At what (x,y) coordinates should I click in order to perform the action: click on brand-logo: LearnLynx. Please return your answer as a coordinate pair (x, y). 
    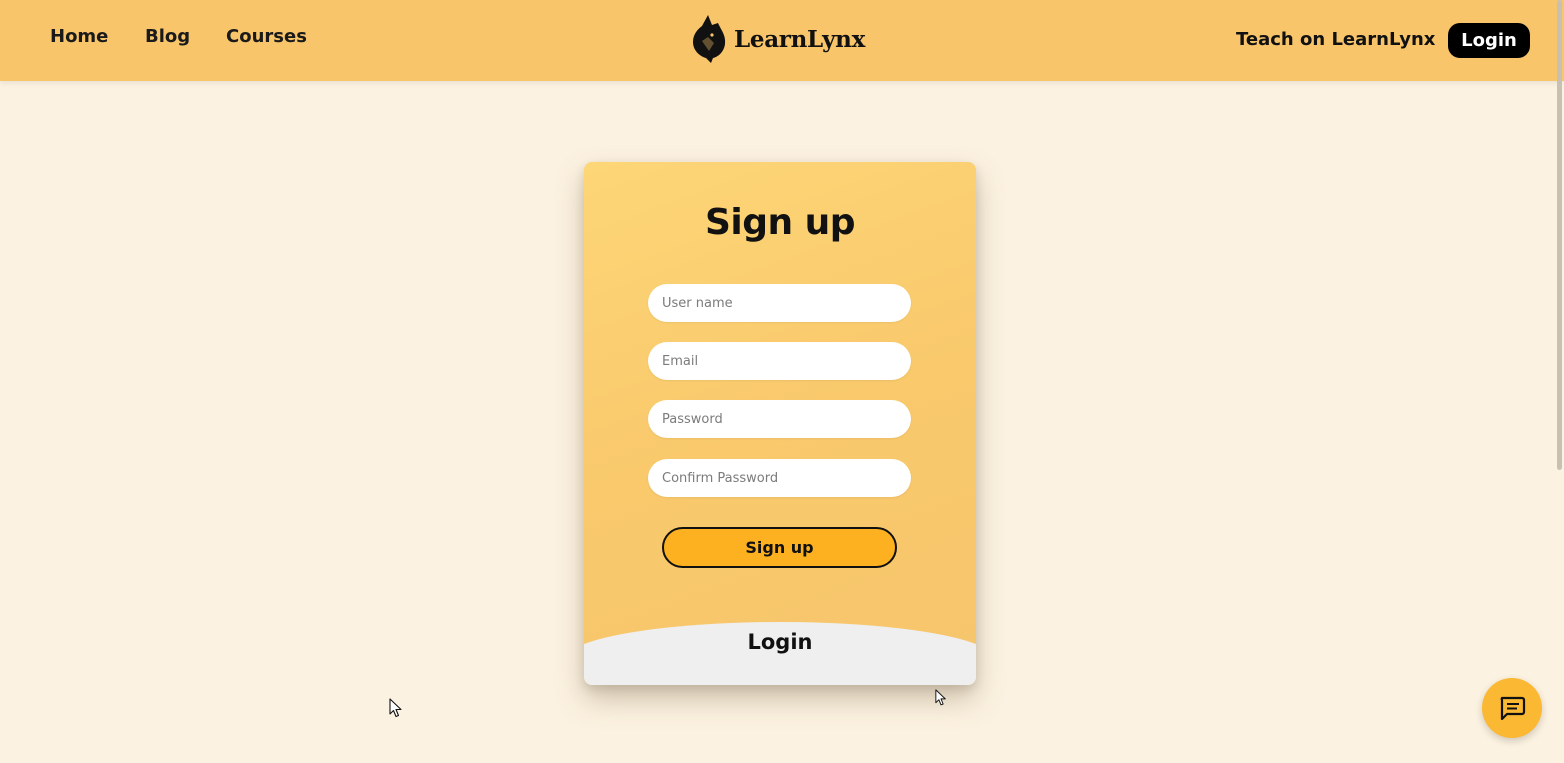
    Looking at the image, I should click on (777, 39).